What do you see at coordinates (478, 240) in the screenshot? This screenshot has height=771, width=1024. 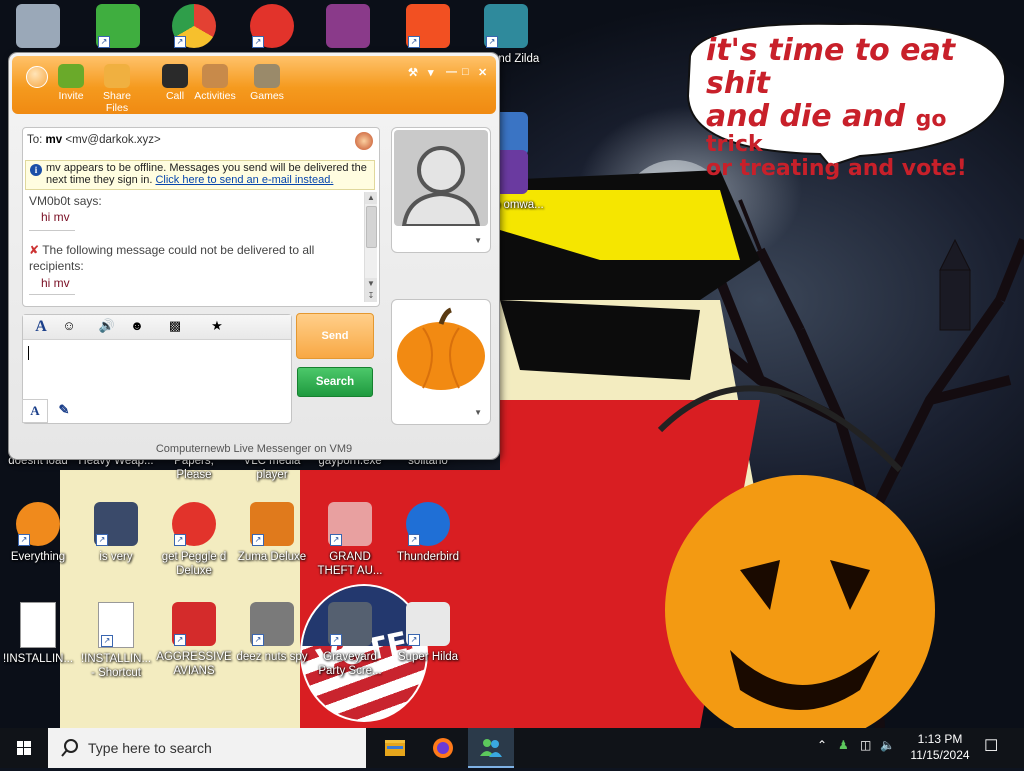 I see `avatar-options-chevron-icon: ▼` at bounding box center [478, 240].